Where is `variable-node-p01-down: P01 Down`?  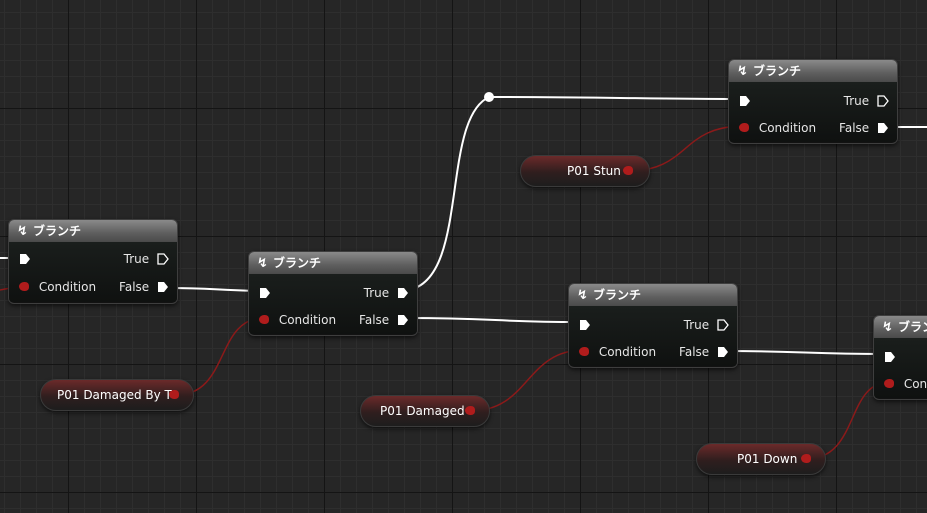
variable-node-p01-down: P01 Down is located at coordinates (761, 459).